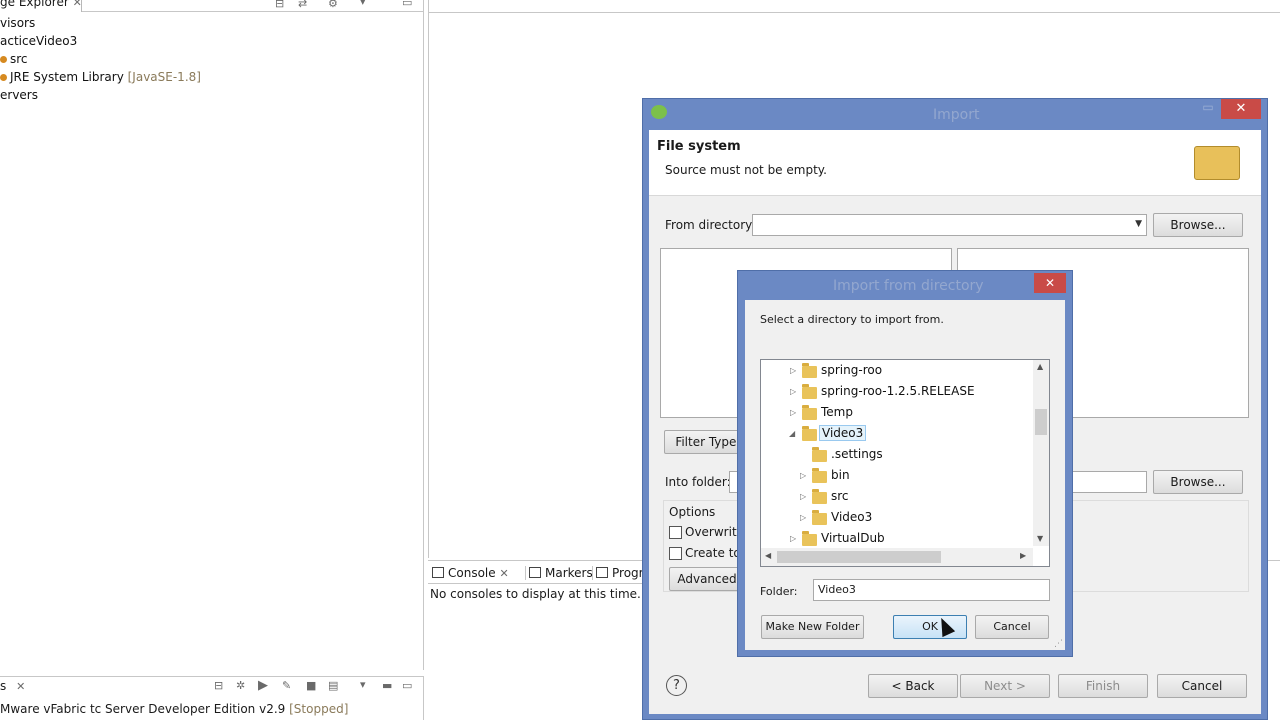  I want to click on collapse-all-icon: ⊟, so click(279, 5).